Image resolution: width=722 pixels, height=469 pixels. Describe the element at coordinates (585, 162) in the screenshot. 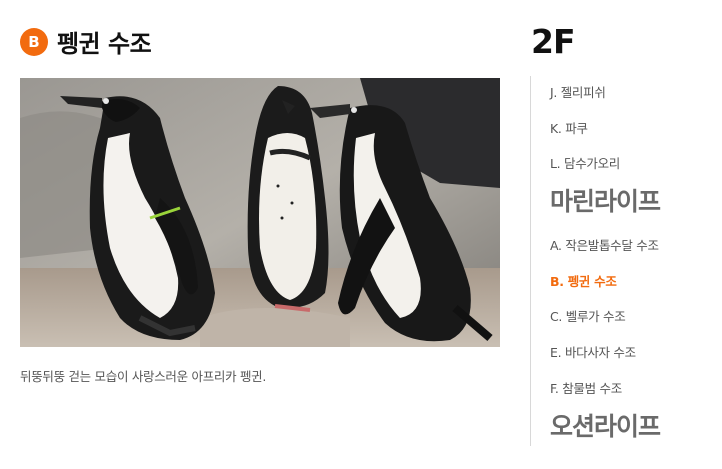

I see `sidebar-item-freshwater-stingray: L. 담수가오리` at that location.